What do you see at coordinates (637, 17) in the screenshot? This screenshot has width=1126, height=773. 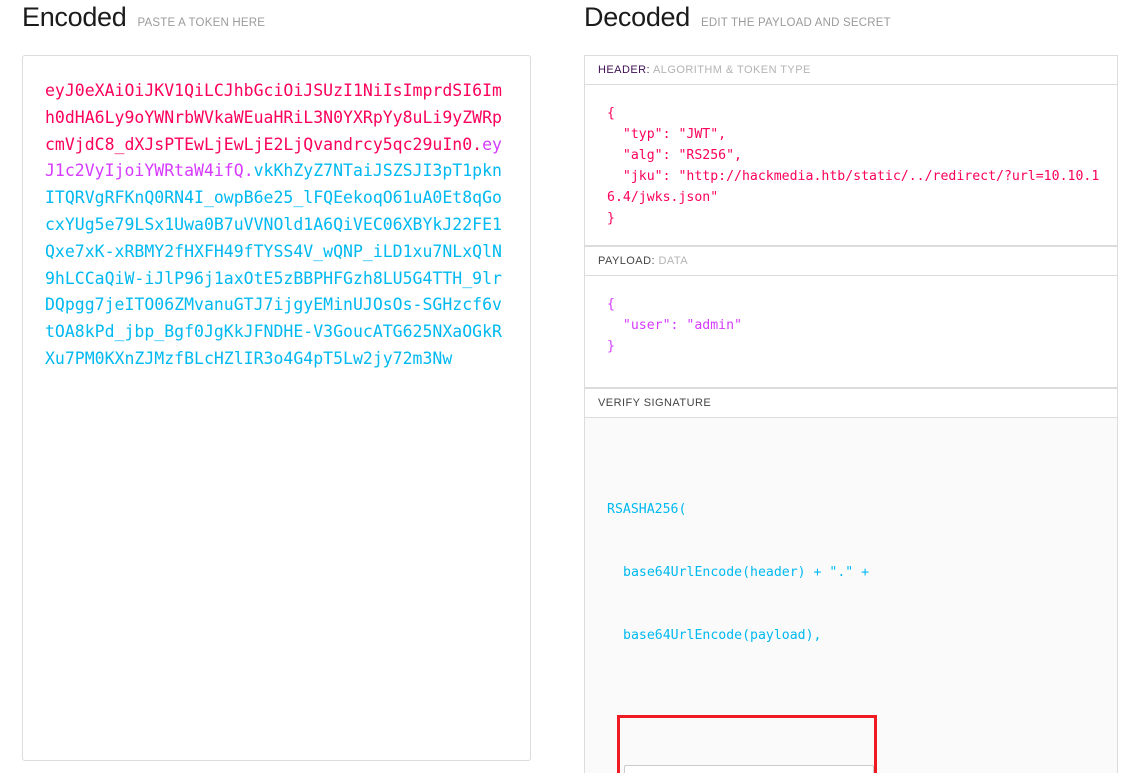 I see `decoded-title: Decoded` at bounding box center [637, 17].